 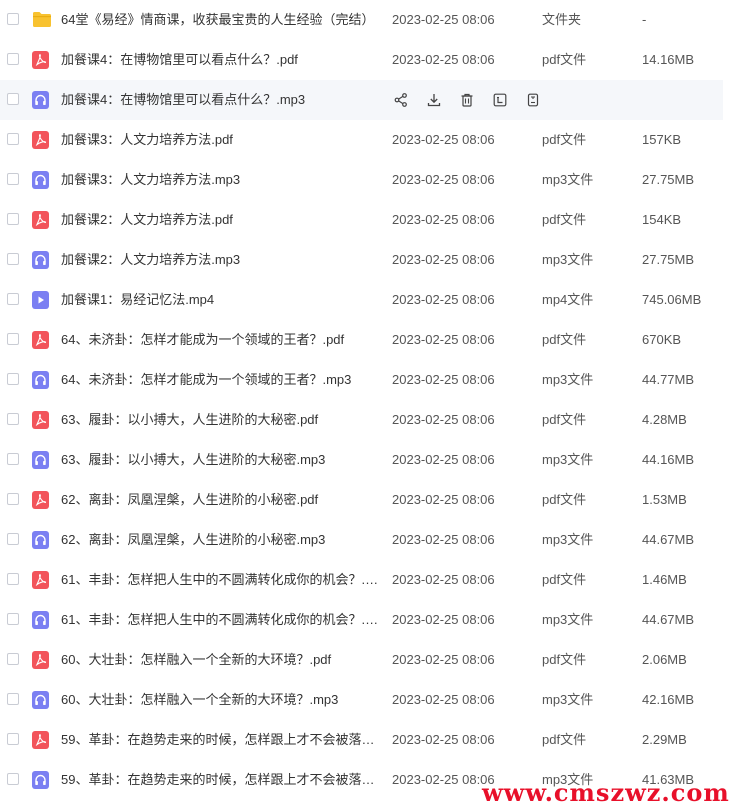 I want to click on file-name: 加餐课3：人文力培养方法.pdf, so click(x=220, y=140).